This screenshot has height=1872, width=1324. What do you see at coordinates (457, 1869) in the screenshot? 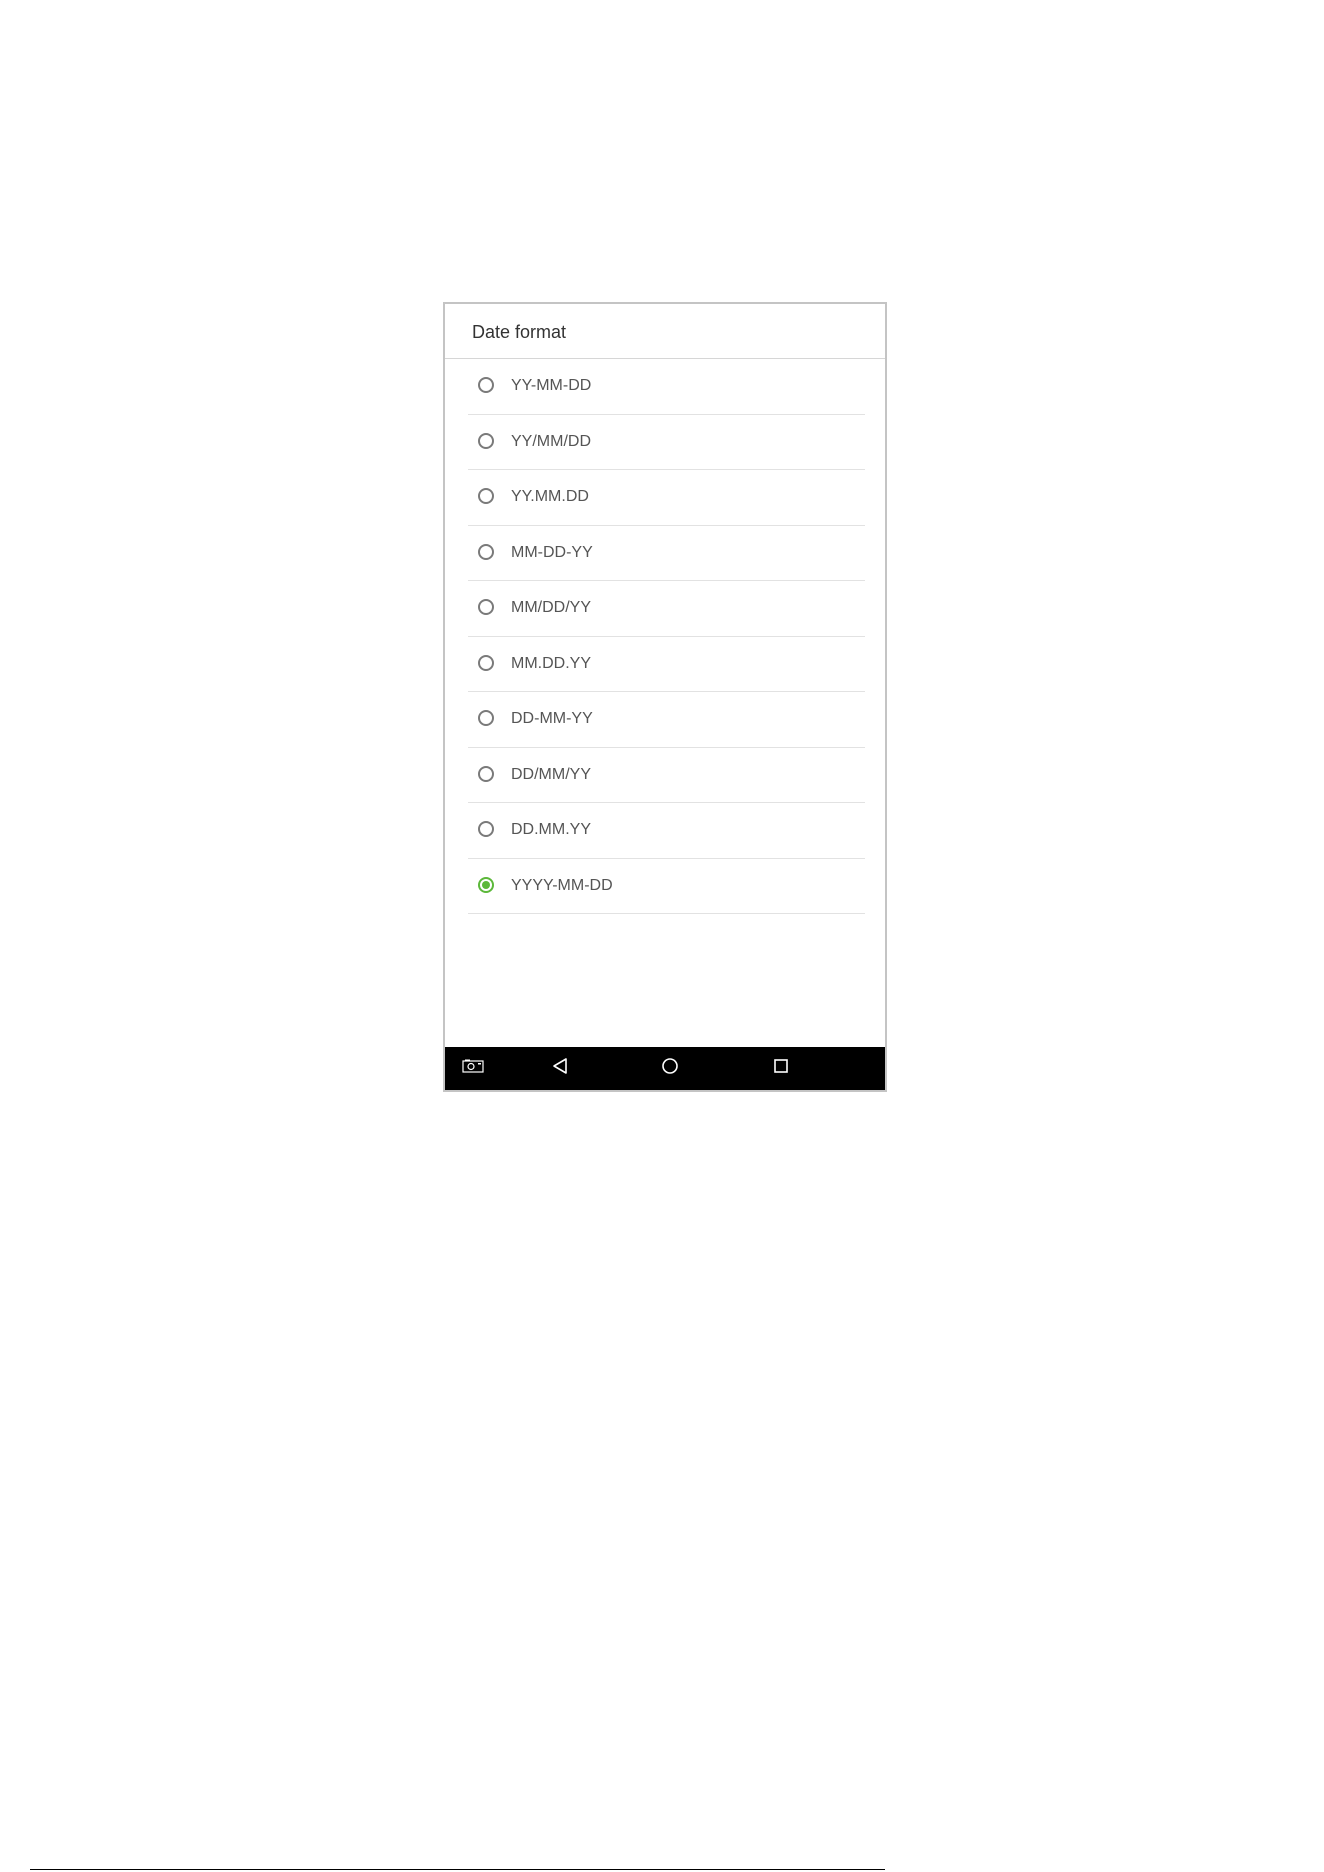
I see `page-footer-rule` at bounding box center [457, 1869].